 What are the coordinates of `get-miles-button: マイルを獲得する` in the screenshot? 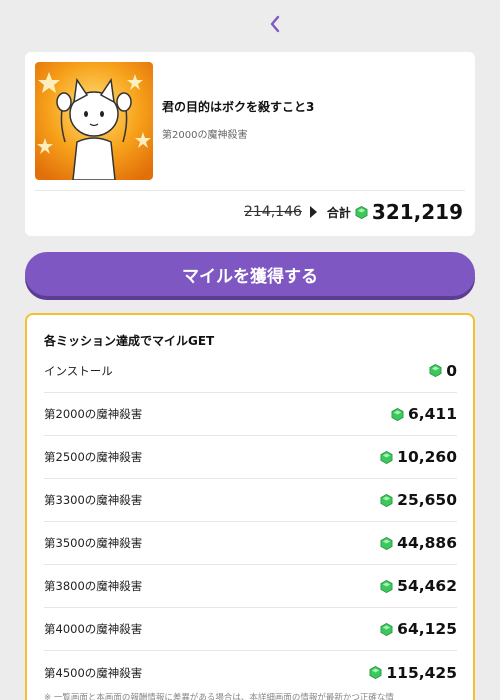 It's located at (250, 274).